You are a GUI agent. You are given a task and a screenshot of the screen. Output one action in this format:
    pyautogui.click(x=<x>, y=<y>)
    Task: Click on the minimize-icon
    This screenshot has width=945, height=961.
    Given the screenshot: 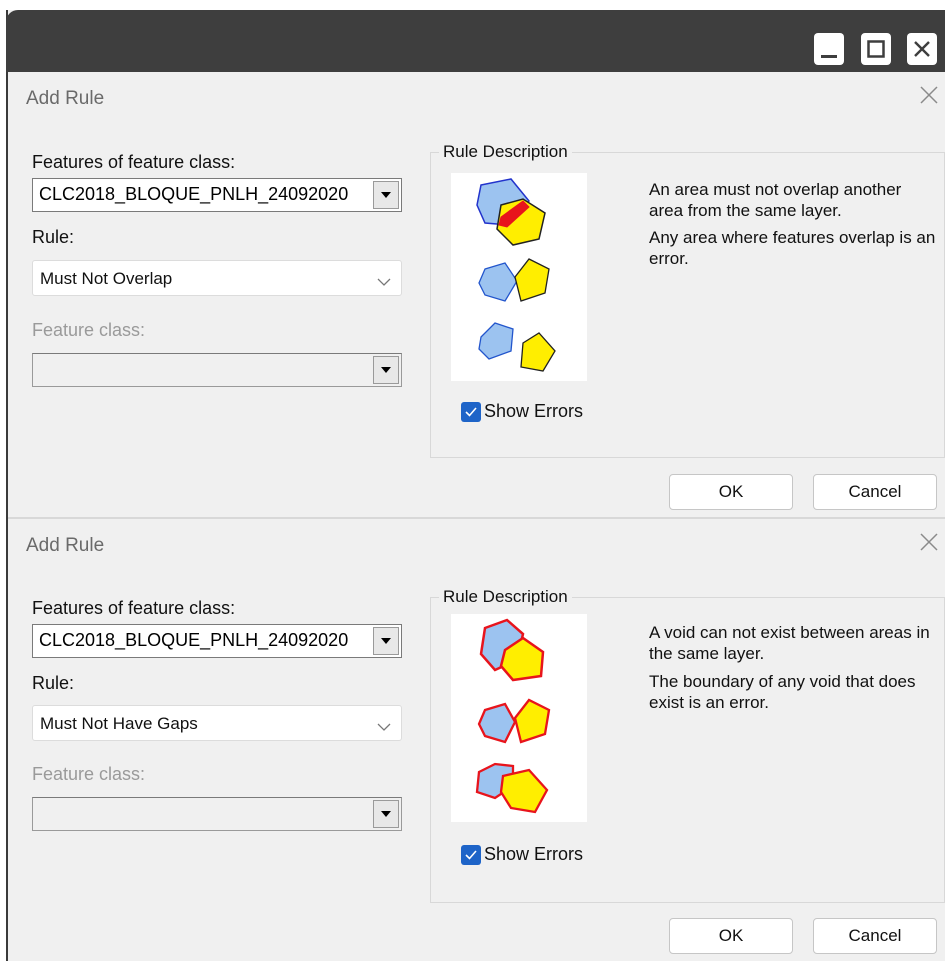 What is the action you would take?
    pyautogui.click(x=829, y=56)
    